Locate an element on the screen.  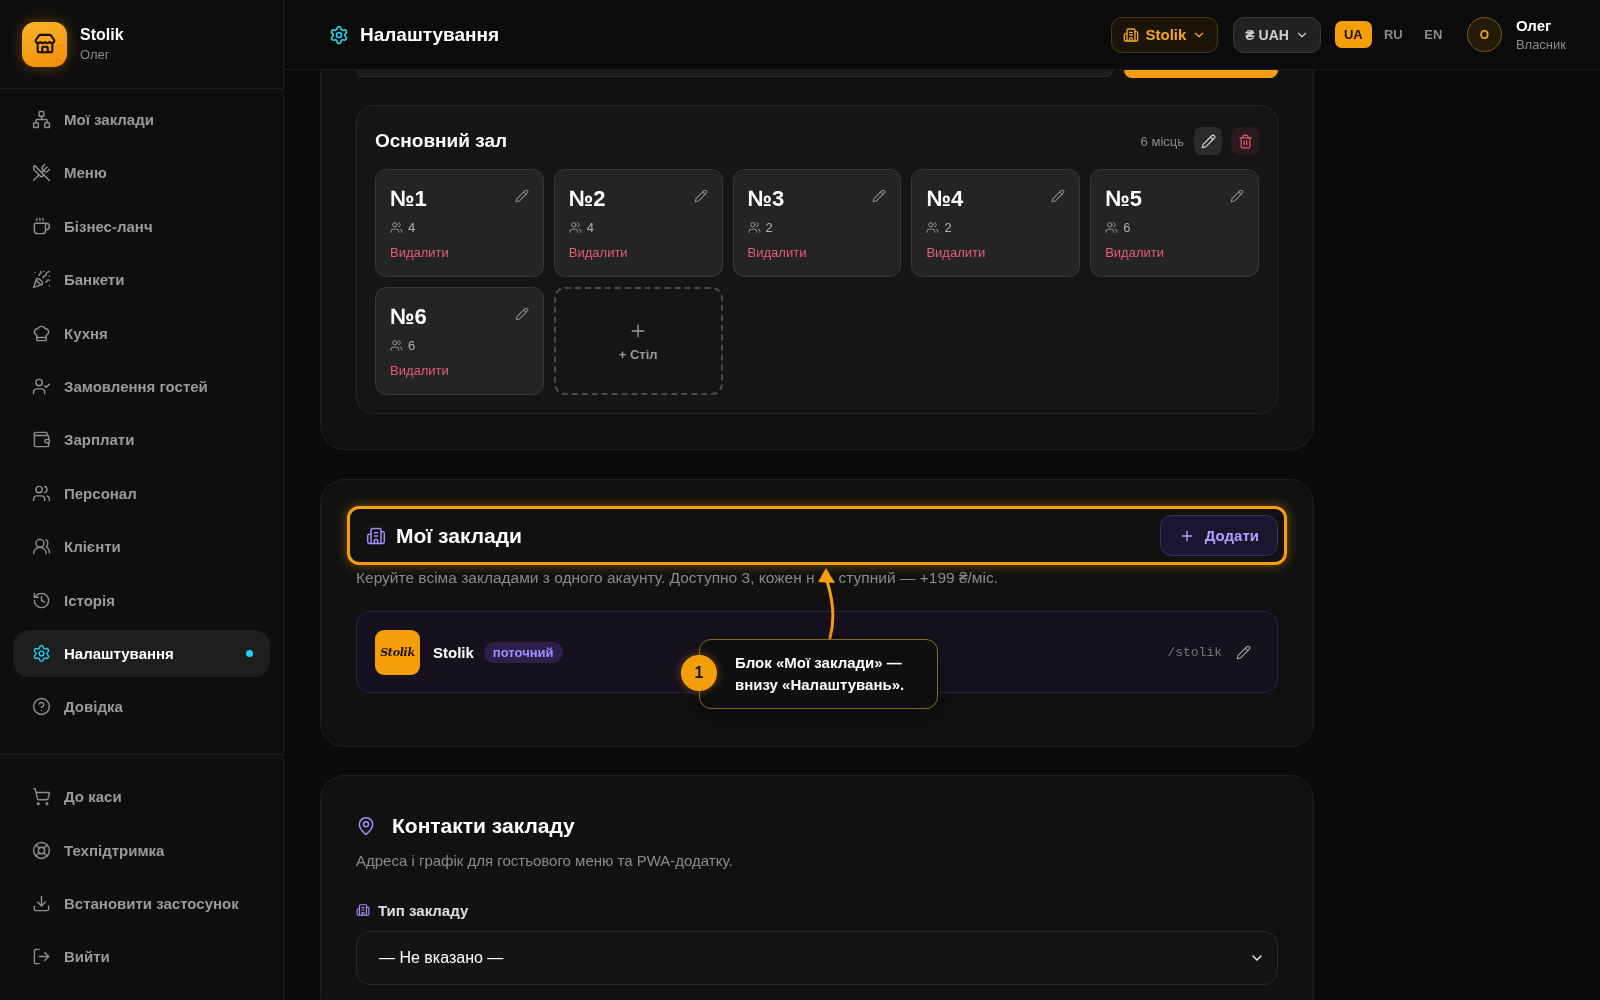
section-title: Мої заклади is located at coordinates (459, 535).